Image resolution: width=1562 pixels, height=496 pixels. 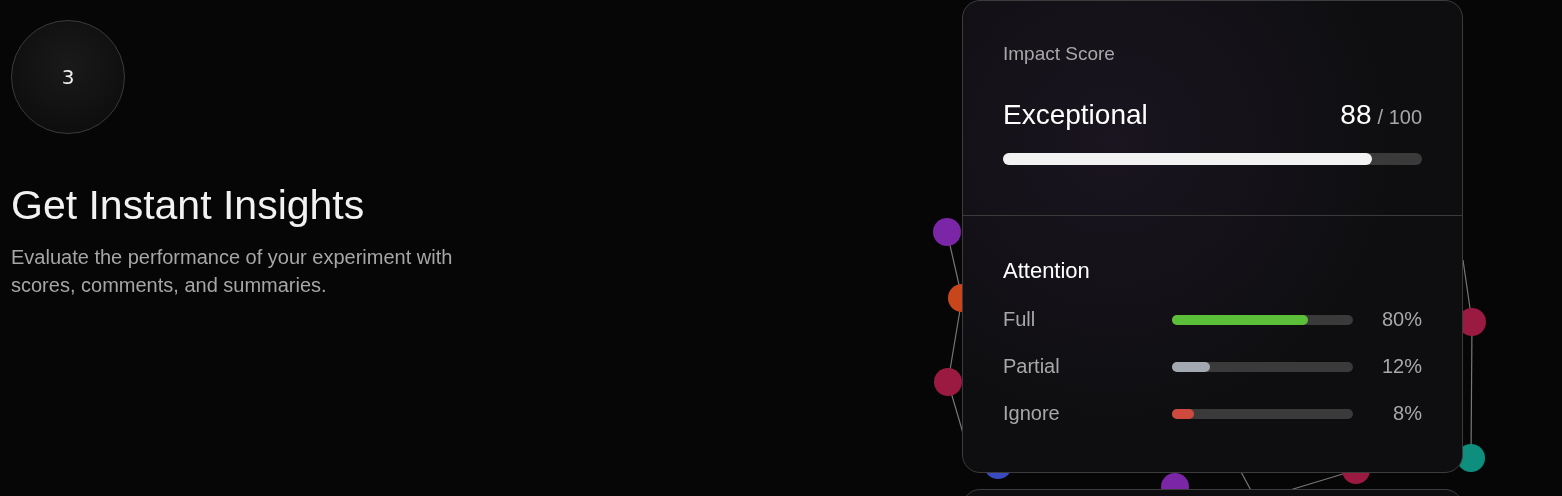 What do you see at coordinates (1020, 319) in the screenshot?
I see `attention-label: Full` at bounding box center [1020, 319].